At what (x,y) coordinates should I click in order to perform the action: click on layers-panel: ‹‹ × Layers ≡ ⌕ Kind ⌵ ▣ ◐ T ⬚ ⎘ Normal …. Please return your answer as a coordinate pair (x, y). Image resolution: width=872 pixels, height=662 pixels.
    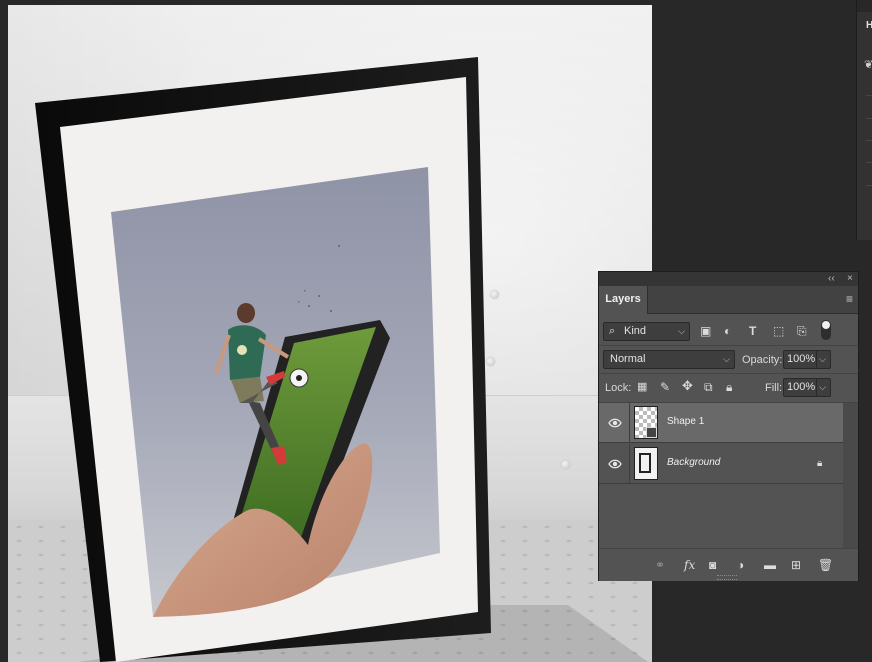
    Looking at the image, I should click on (728, 426).